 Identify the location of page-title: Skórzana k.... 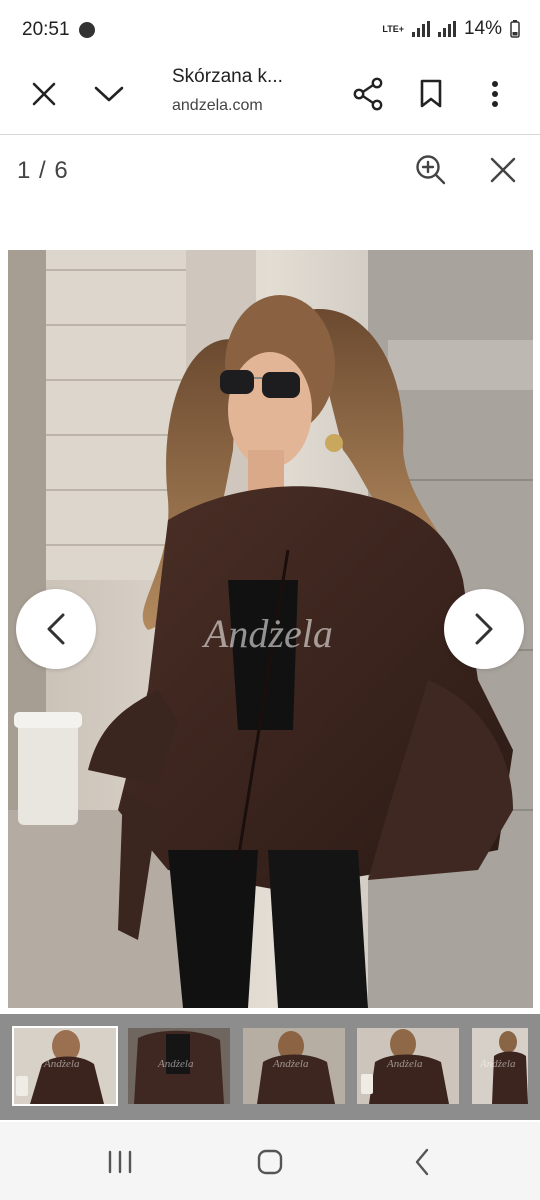
(227, 77).